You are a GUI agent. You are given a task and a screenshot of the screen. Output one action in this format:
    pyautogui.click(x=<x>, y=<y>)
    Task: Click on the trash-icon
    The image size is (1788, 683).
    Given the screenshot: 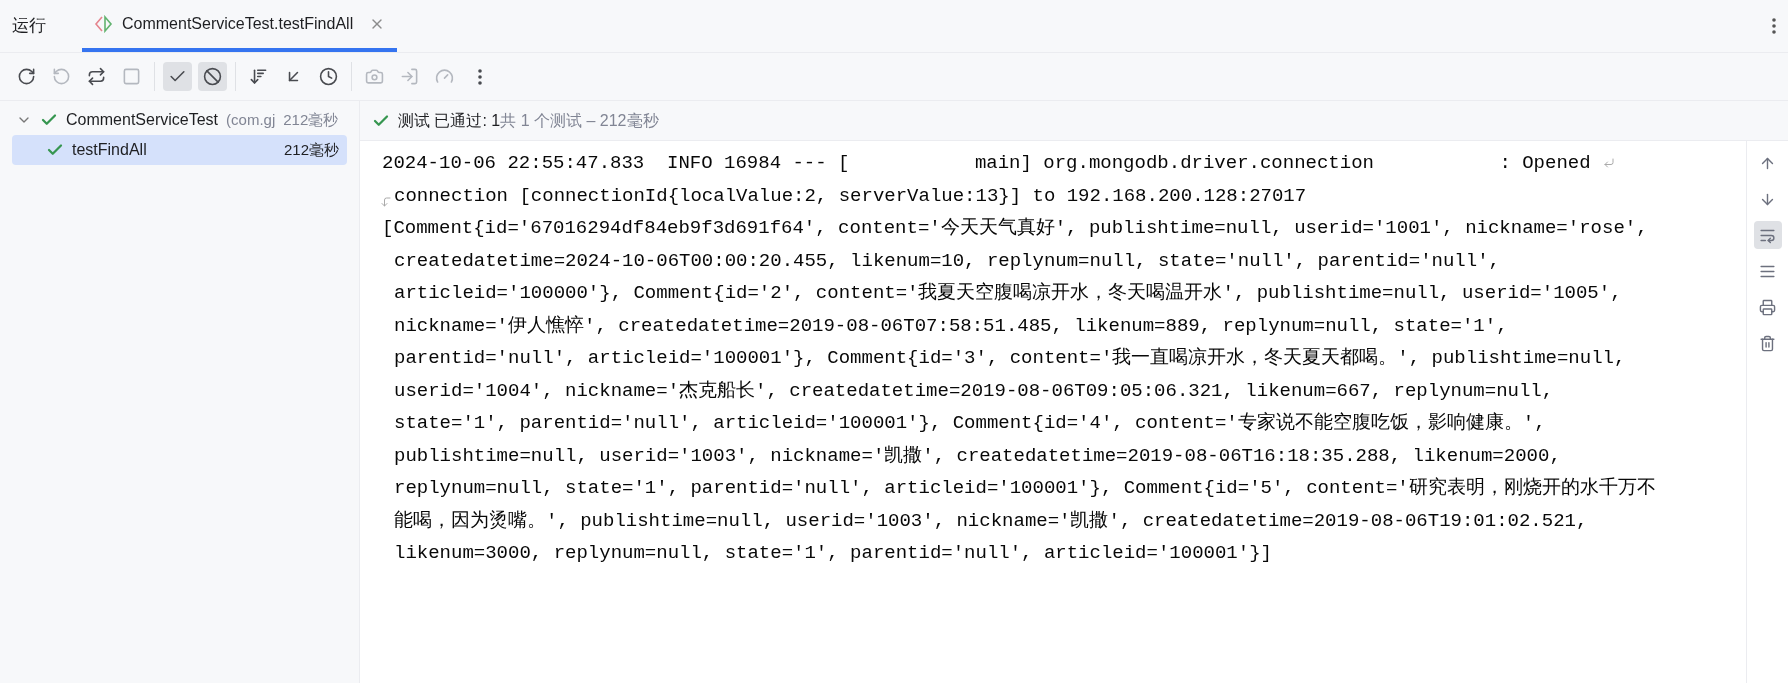 What is the action you would take?
    pyautogui.click(x=1767, y=343)
    